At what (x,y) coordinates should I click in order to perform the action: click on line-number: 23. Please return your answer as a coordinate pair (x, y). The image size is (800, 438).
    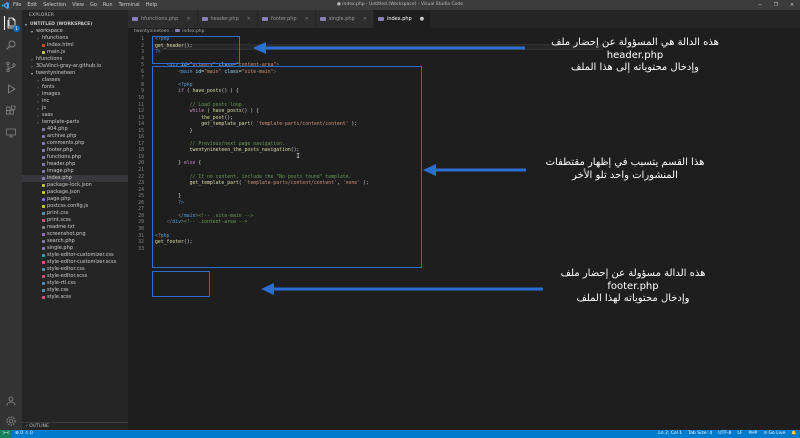
    Looking at the image, I should click on (141, 184).